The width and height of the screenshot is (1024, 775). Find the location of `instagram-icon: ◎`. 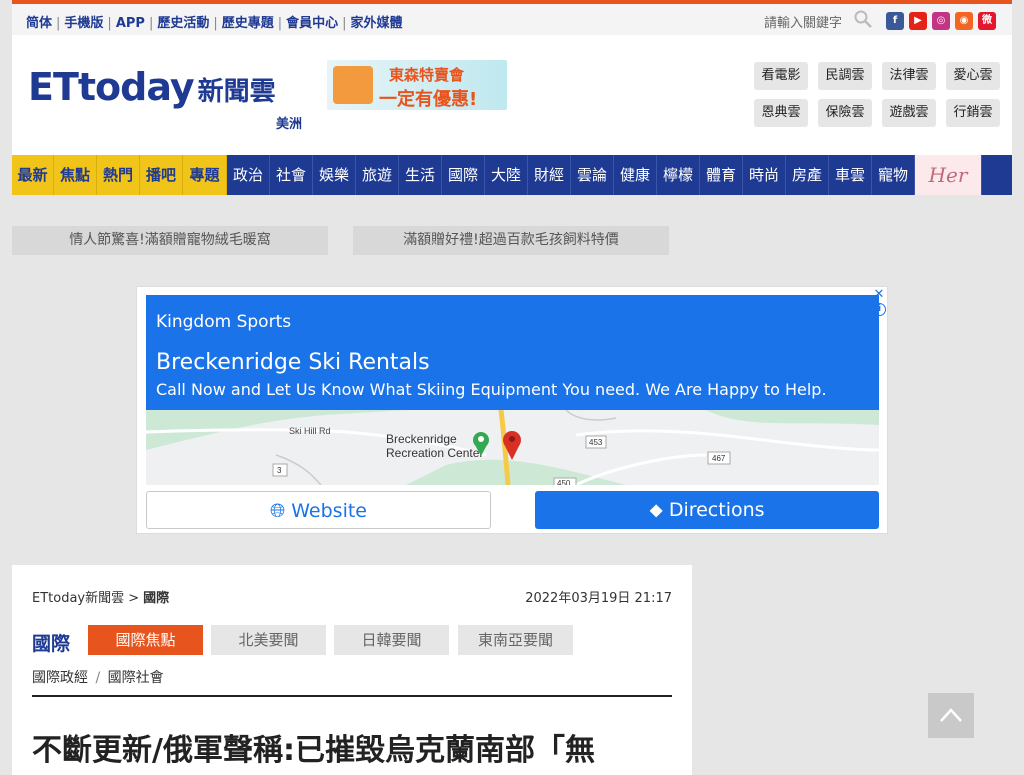

instagram-icon: ◎ is located at coordinates (941, 21).